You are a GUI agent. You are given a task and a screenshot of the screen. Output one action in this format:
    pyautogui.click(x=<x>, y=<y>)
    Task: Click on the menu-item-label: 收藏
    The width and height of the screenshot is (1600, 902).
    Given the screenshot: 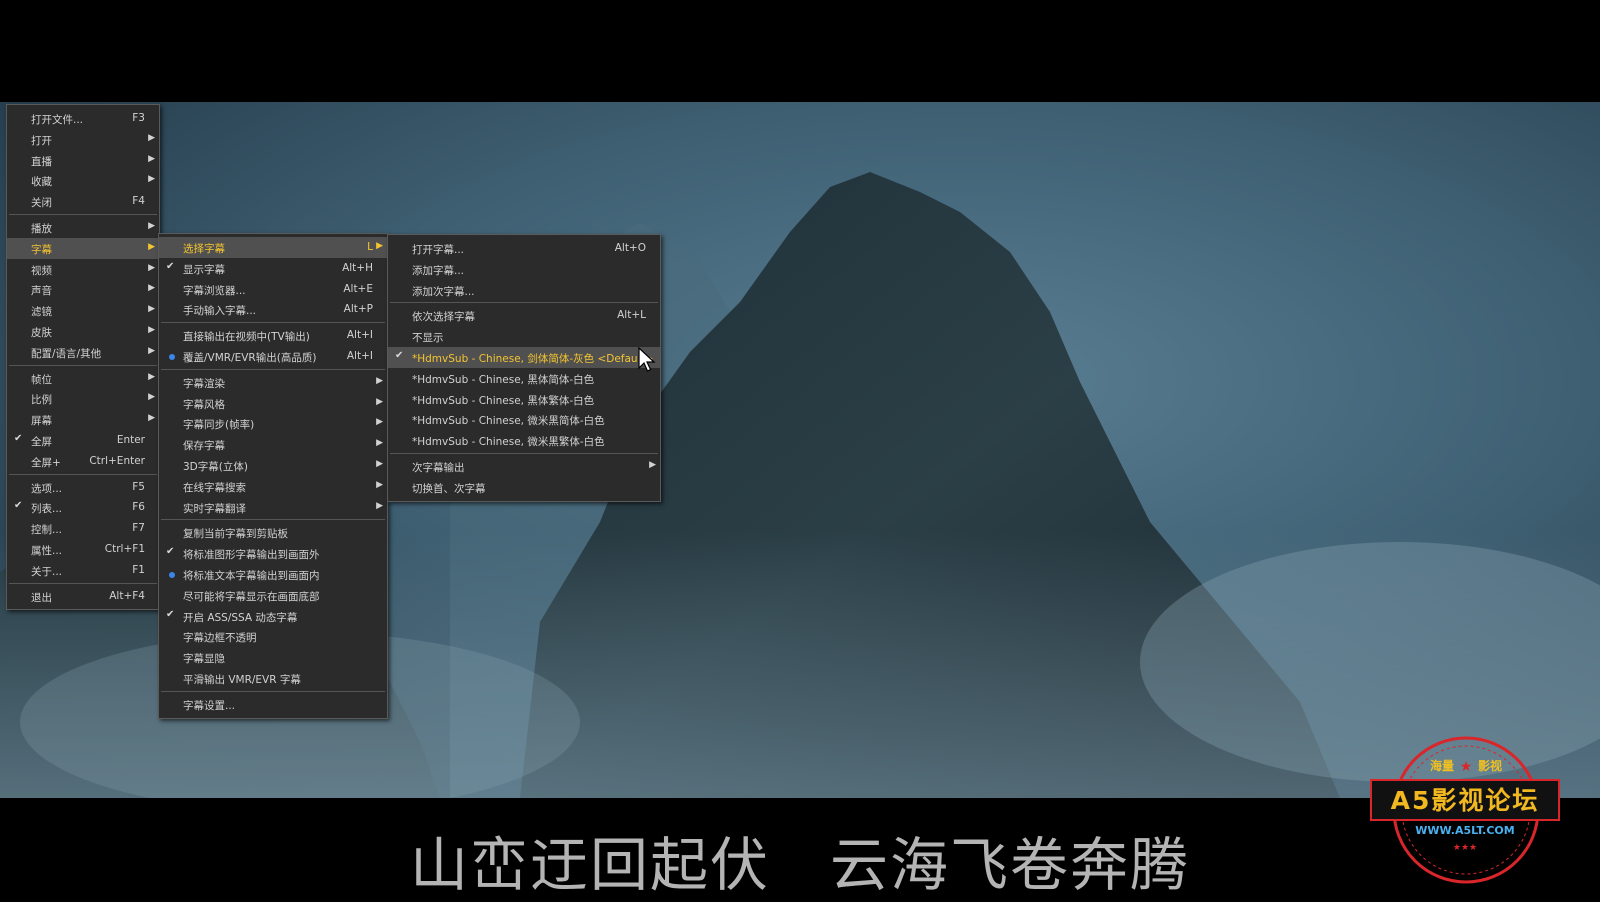 What is the action you would take?
    pyautogui.click(x=41, y=182)
    